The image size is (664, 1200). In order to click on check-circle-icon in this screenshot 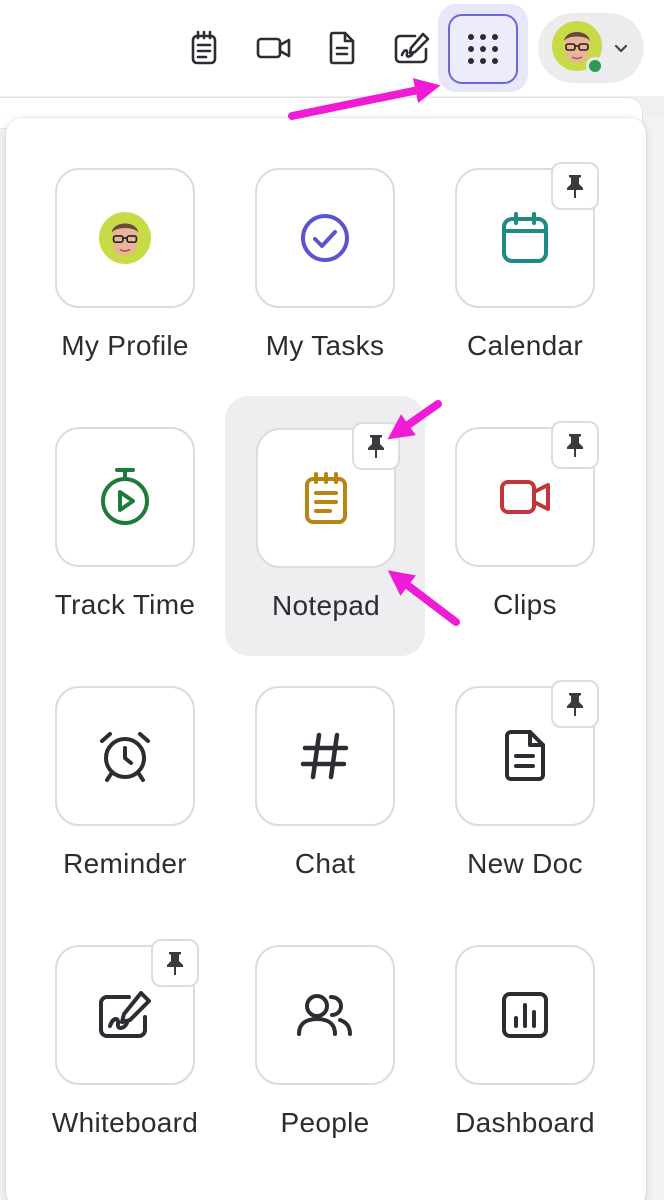, I will do `click(325, 238)`.